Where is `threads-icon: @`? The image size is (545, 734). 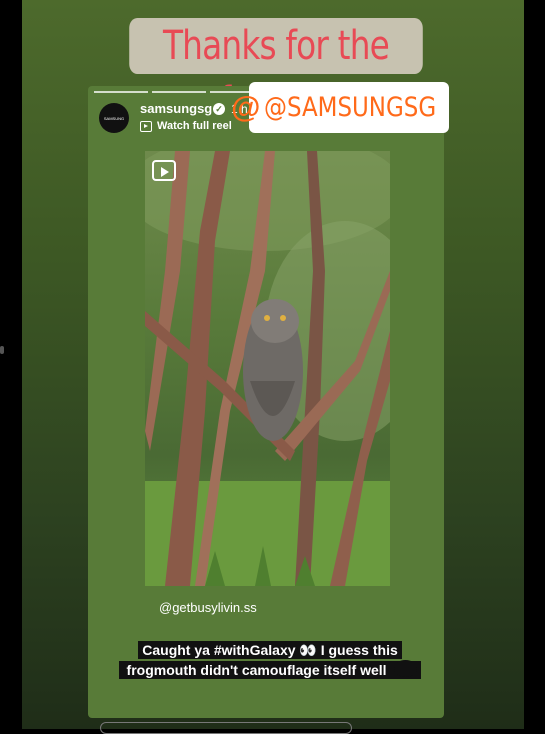
threads-icon: @ is located at coordinates (246, 107).